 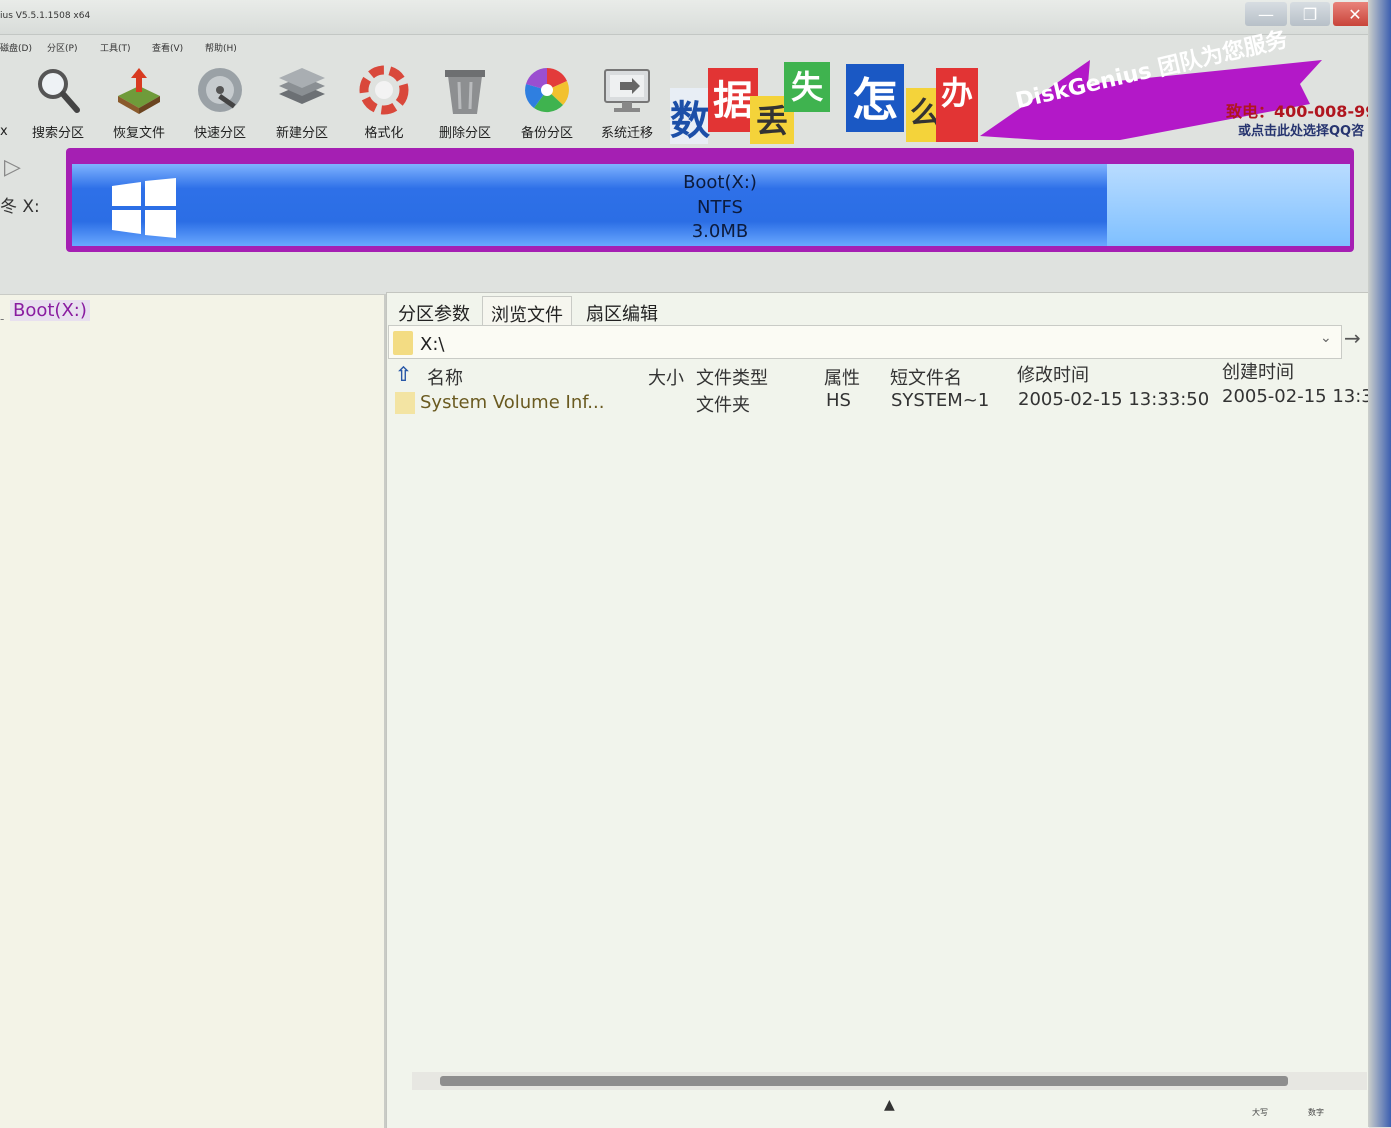 What do you see at coordinates (527, 311) in the screenshot?
I see `tab-browse-files: 浏览文件` at bounding box center [527, 311].